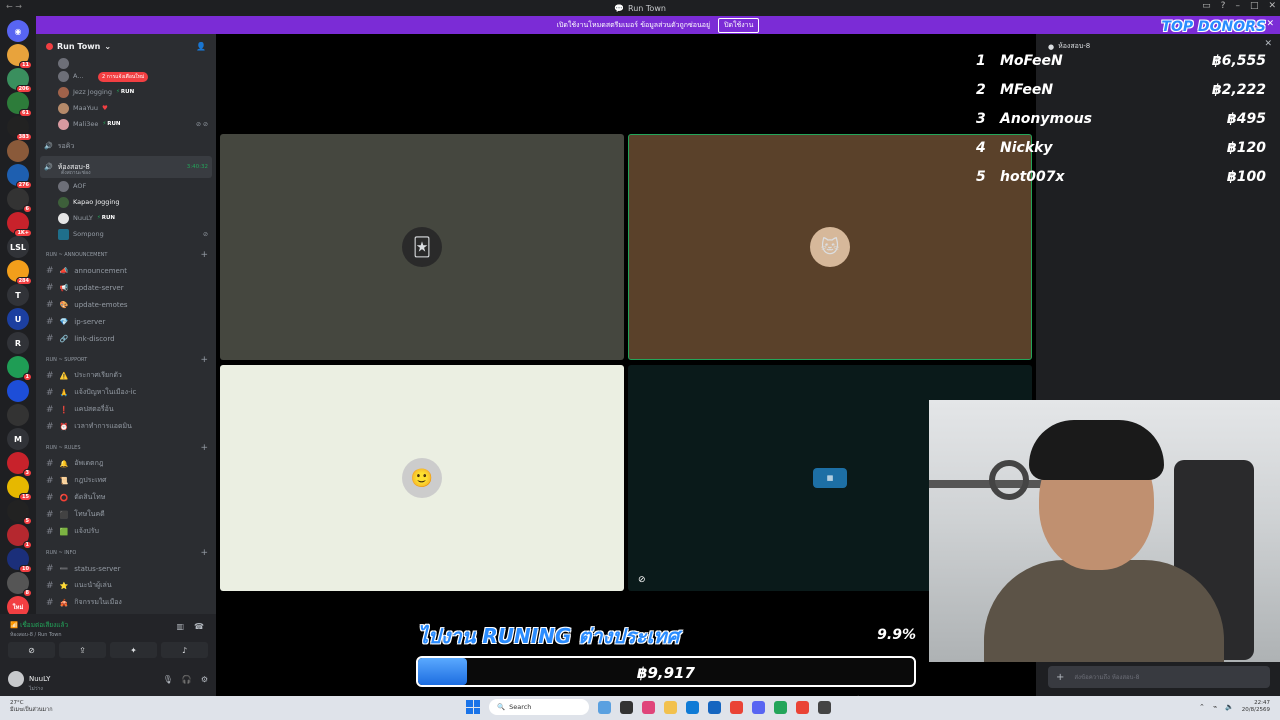 The image size is (1280, 720). I want to click on voice-user: Mali3eeRUN ⊘ ⊘, so click(126, 124).